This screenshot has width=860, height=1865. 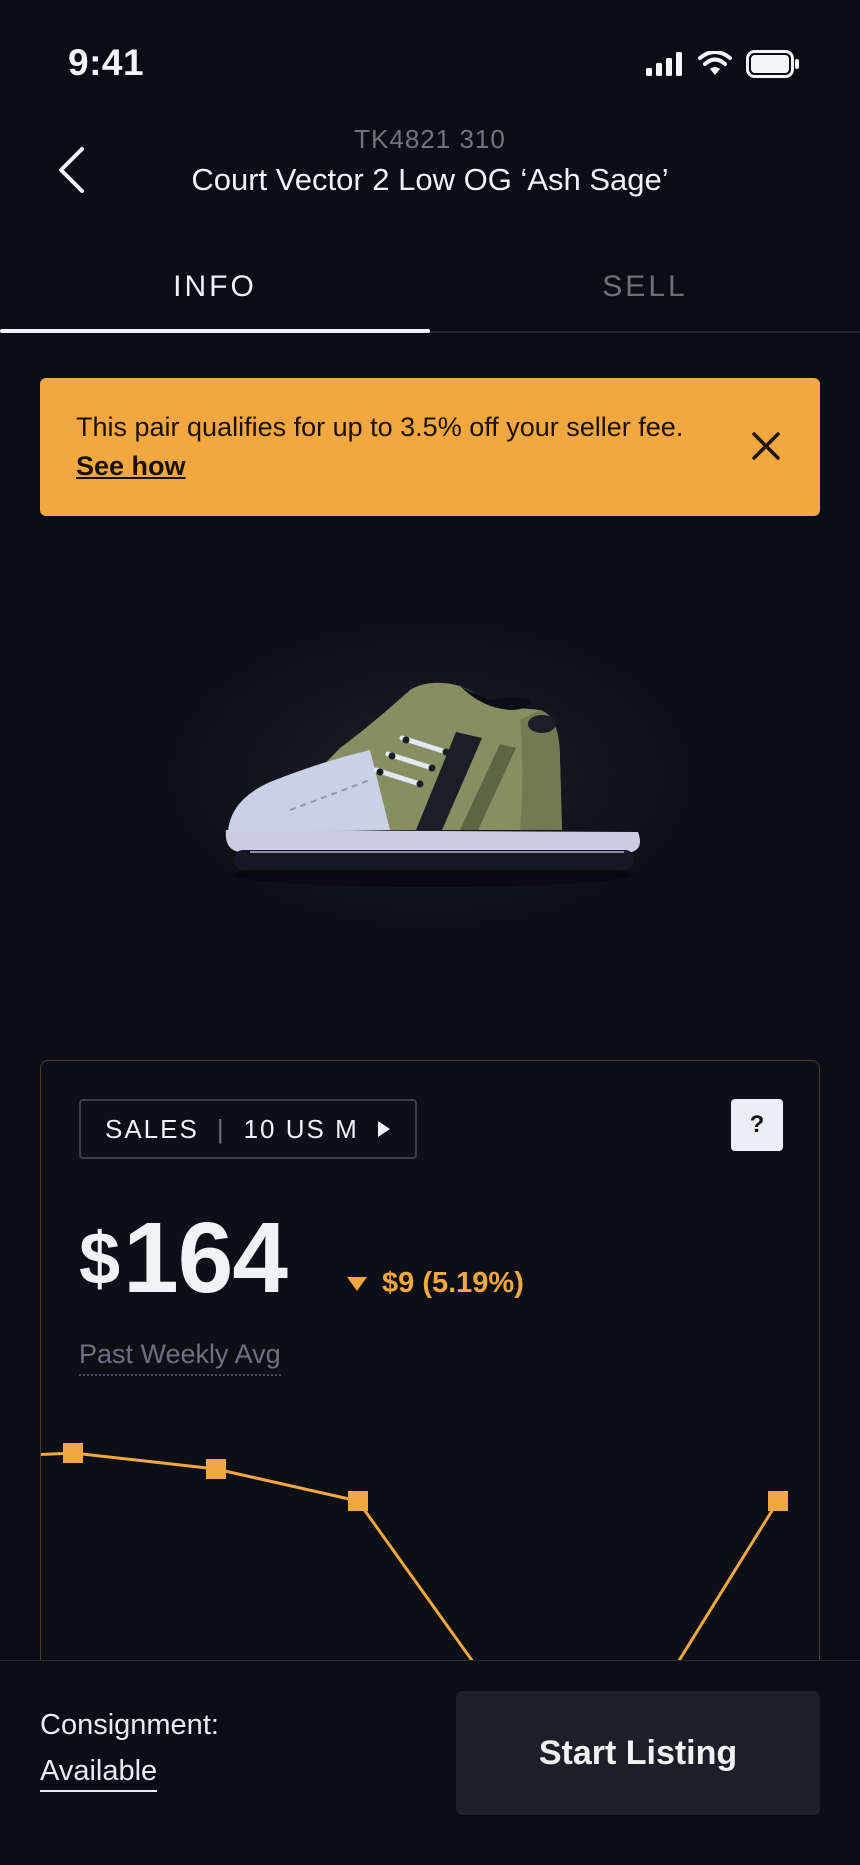 I want to click on selected-size: 10 US M, so click(x=301, y=1128).